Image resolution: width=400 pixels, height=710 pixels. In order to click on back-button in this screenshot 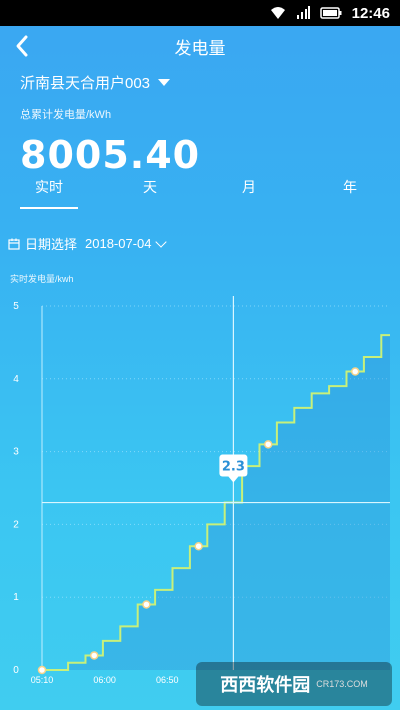, I will do `click(23, 46)`.